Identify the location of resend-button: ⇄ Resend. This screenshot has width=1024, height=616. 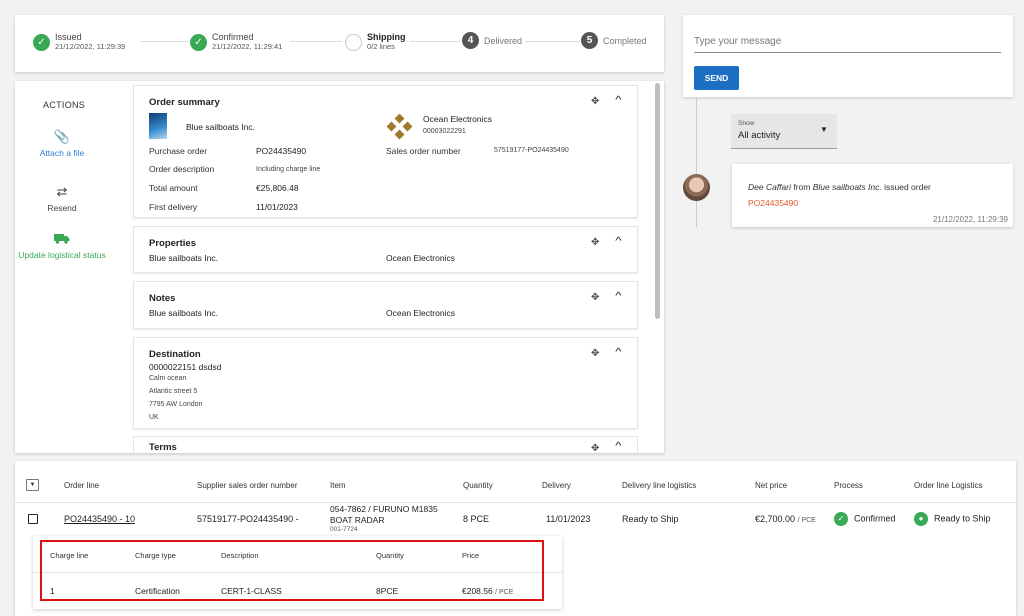
(62, 198).